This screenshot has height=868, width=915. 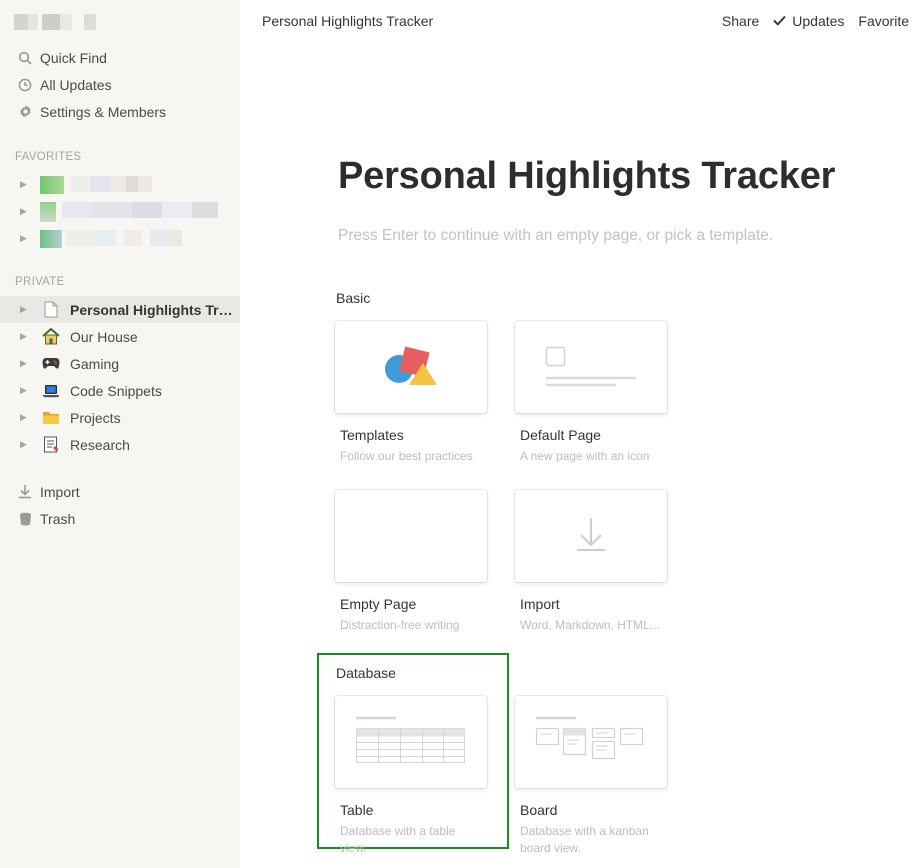 I want to click on templates-preview, so click(x=411, y=367).